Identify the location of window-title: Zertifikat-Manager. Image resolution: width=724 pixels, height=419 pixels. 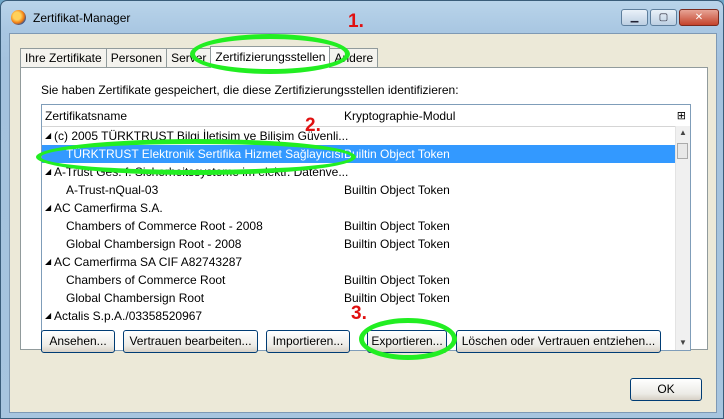
(82, 18).